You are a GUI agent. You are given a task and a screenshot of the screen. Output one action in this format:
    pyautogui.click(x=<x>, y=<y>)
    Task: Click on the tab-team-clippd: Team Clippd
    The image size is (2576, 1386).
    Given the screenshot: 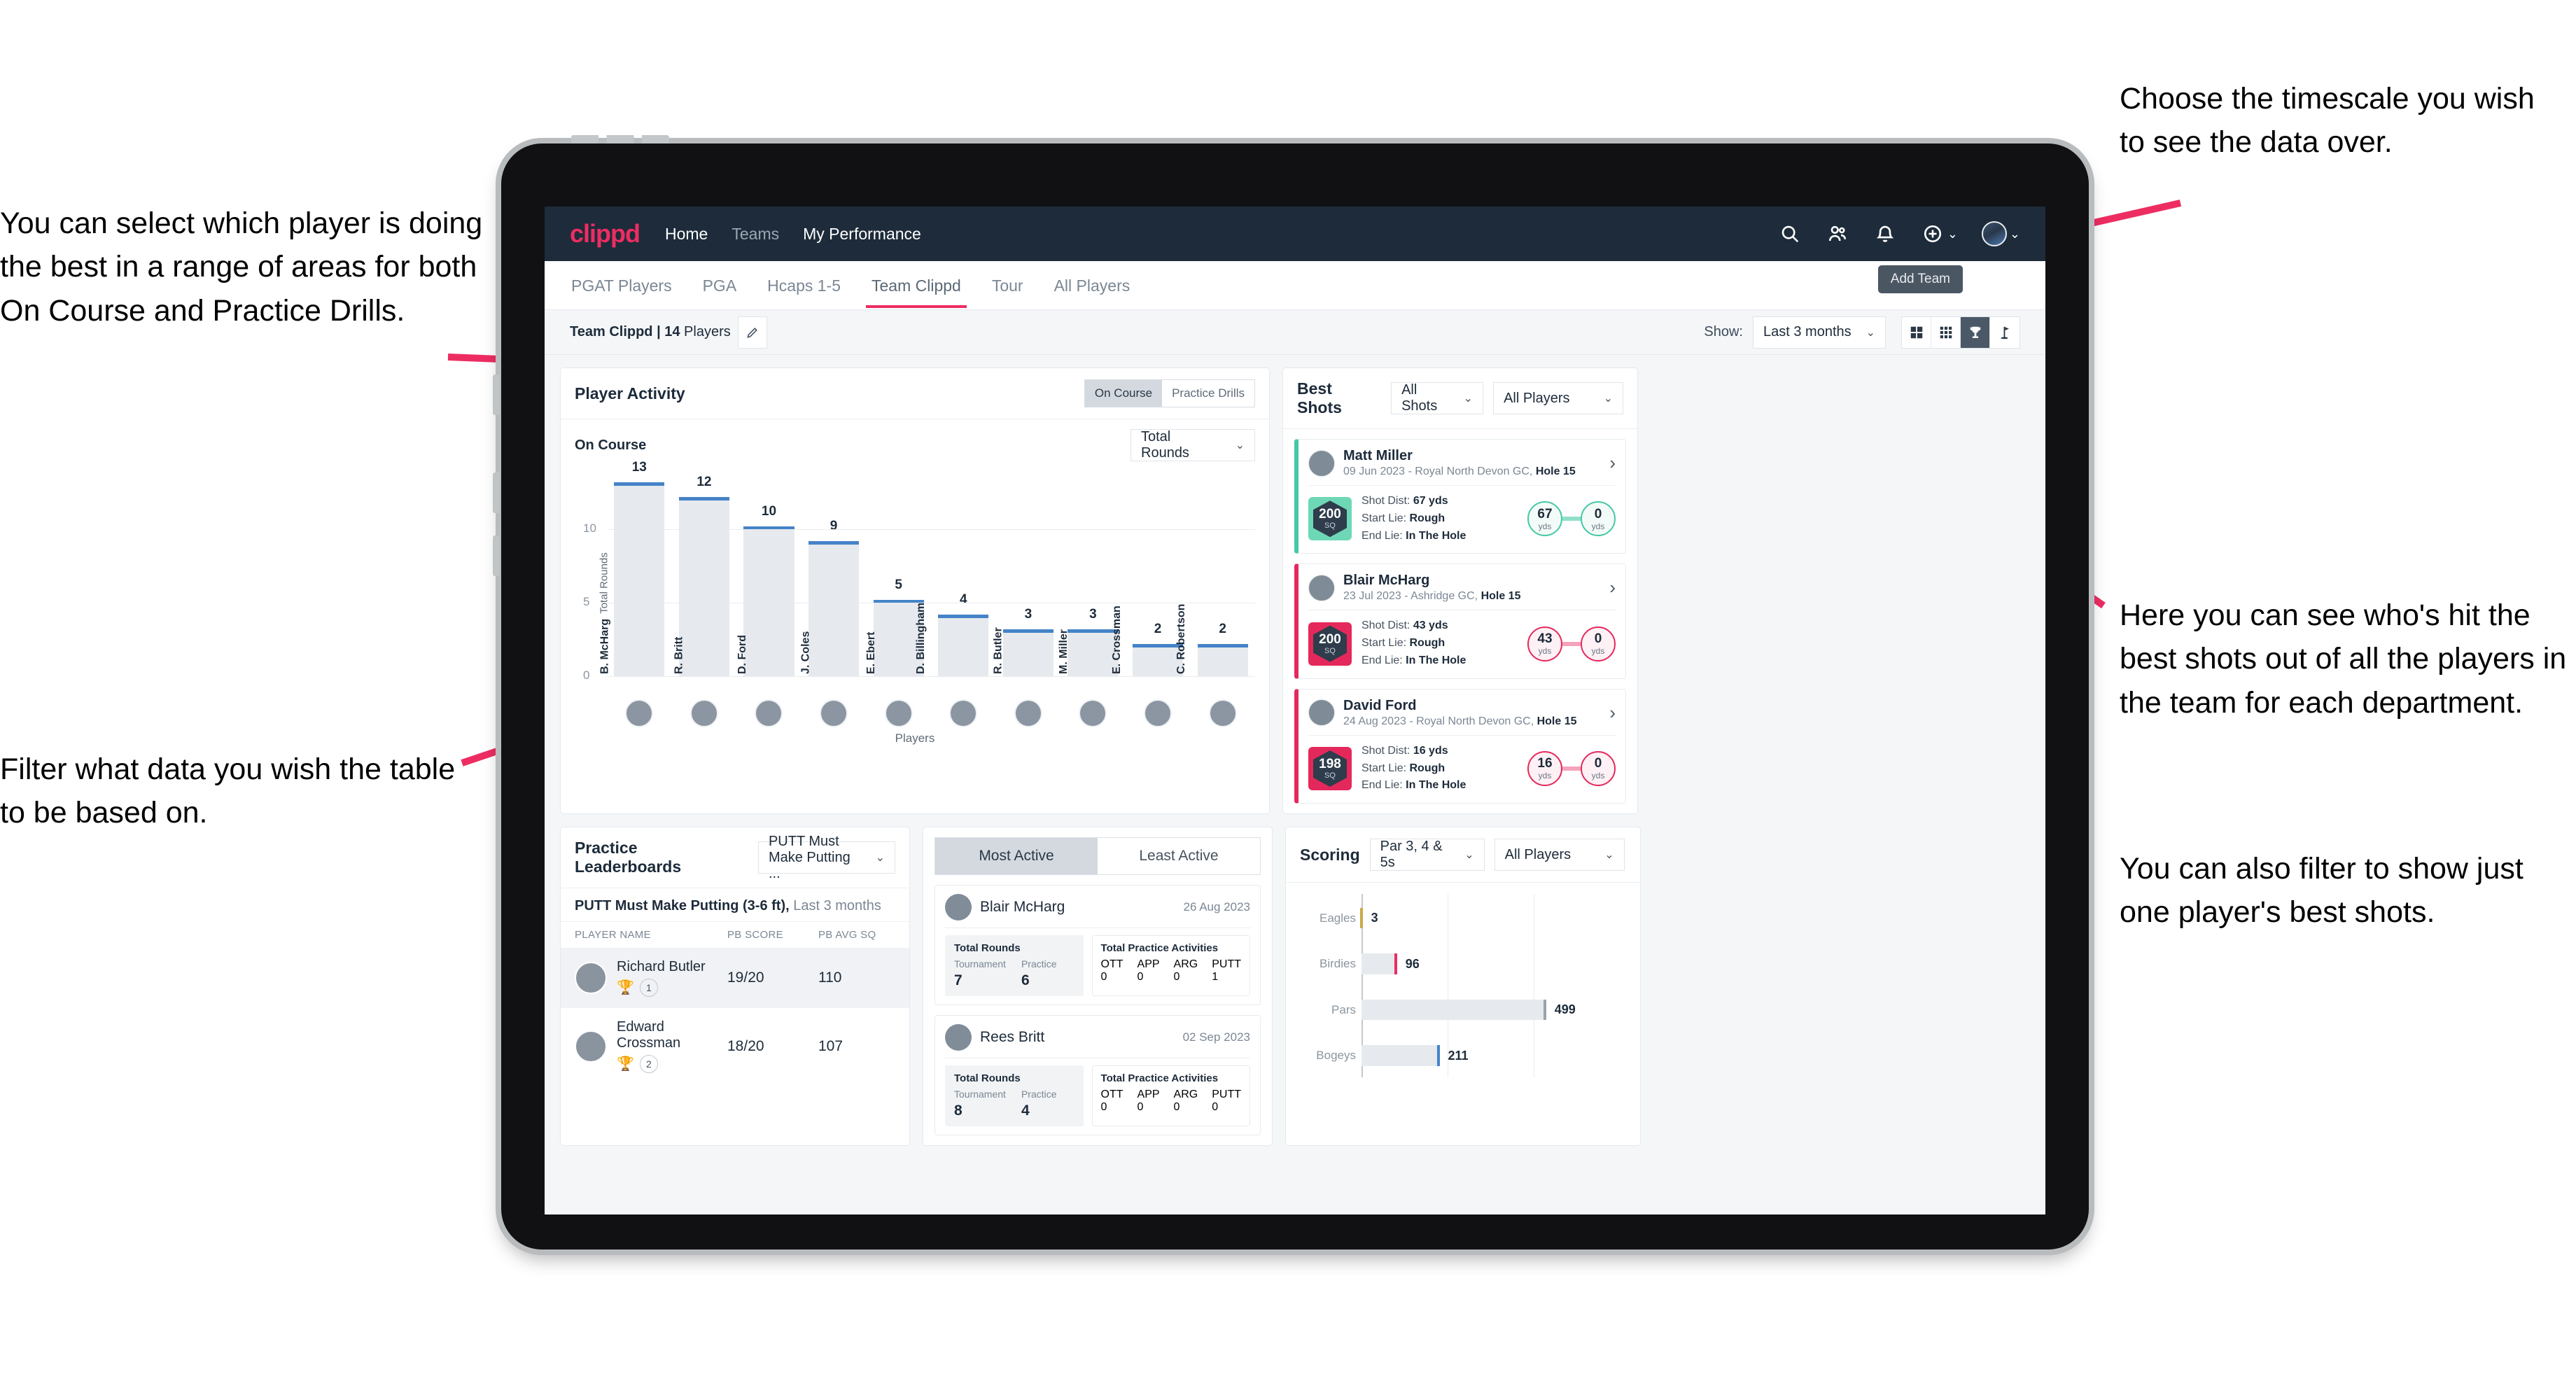 What is the action you would take?
    pyautogui.click(x=916, y=285)
    